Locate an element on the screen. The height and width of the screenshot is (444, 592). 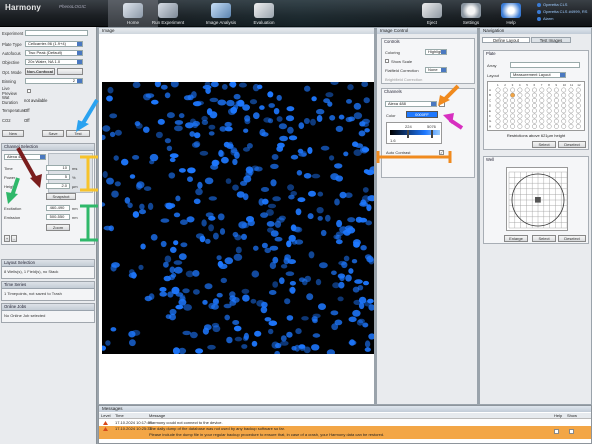
select-wells-button: Select is located at coordinates (544, 144).